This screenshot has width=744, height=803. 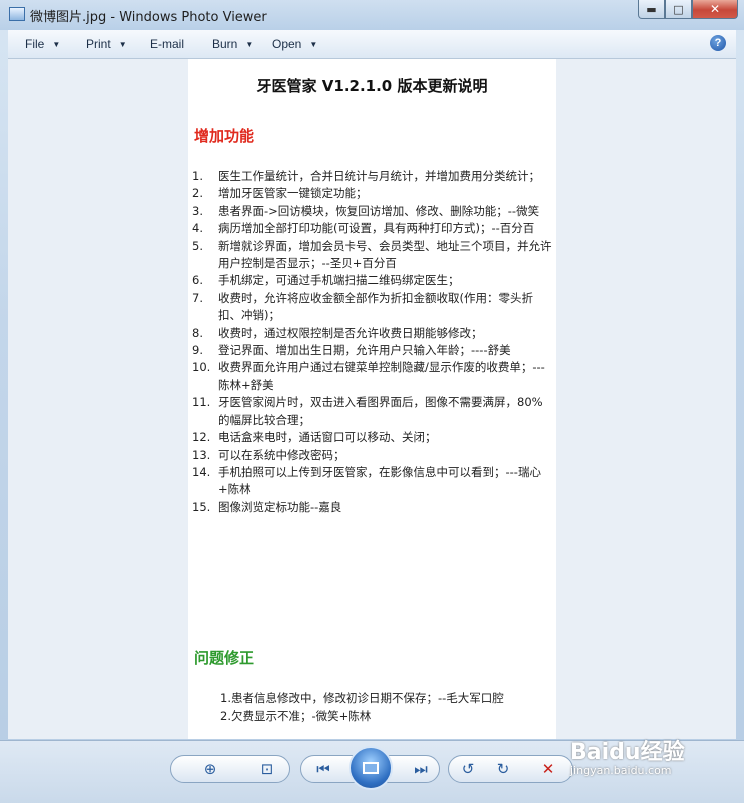 I want to click on feature-number: 11., so click(x=201, y=402).